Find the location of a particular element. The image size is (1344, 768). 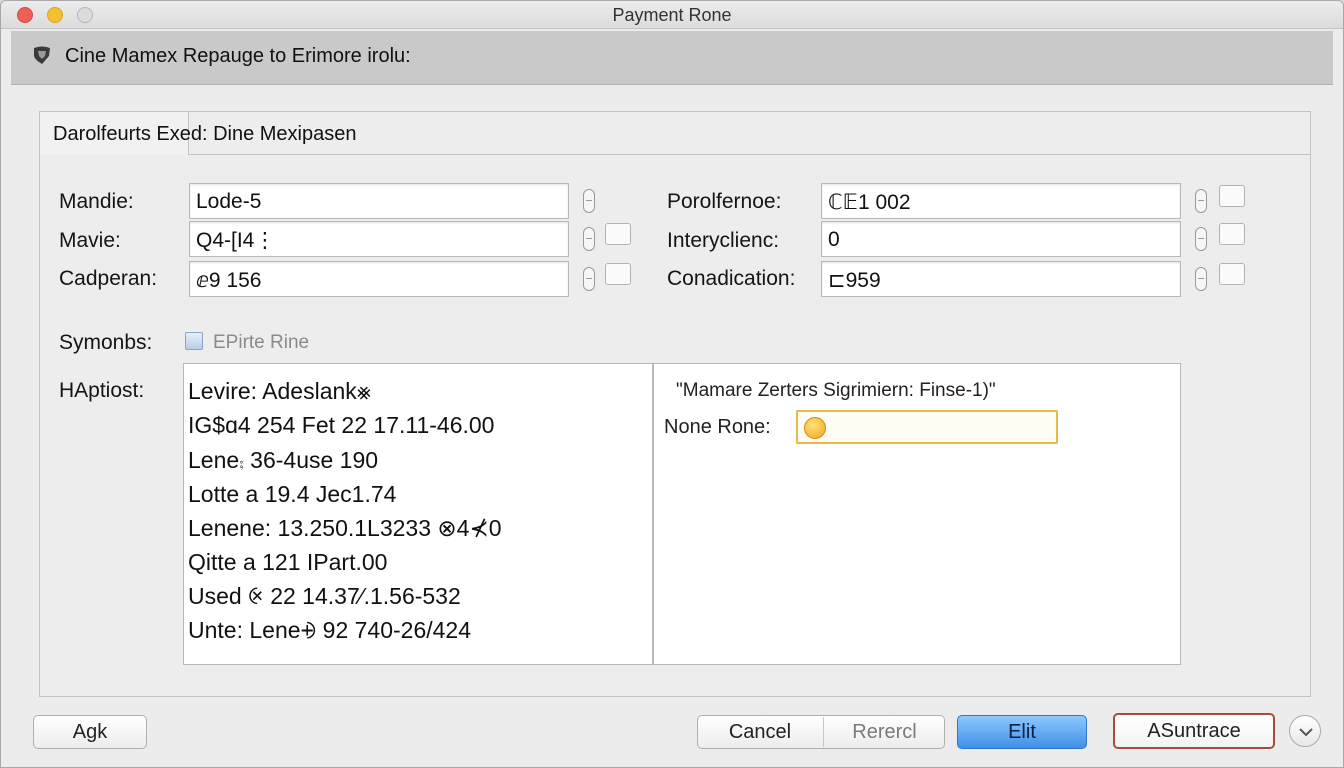

list-item: Levire: Adeslank⨳ is located at coordinates (279, 391).